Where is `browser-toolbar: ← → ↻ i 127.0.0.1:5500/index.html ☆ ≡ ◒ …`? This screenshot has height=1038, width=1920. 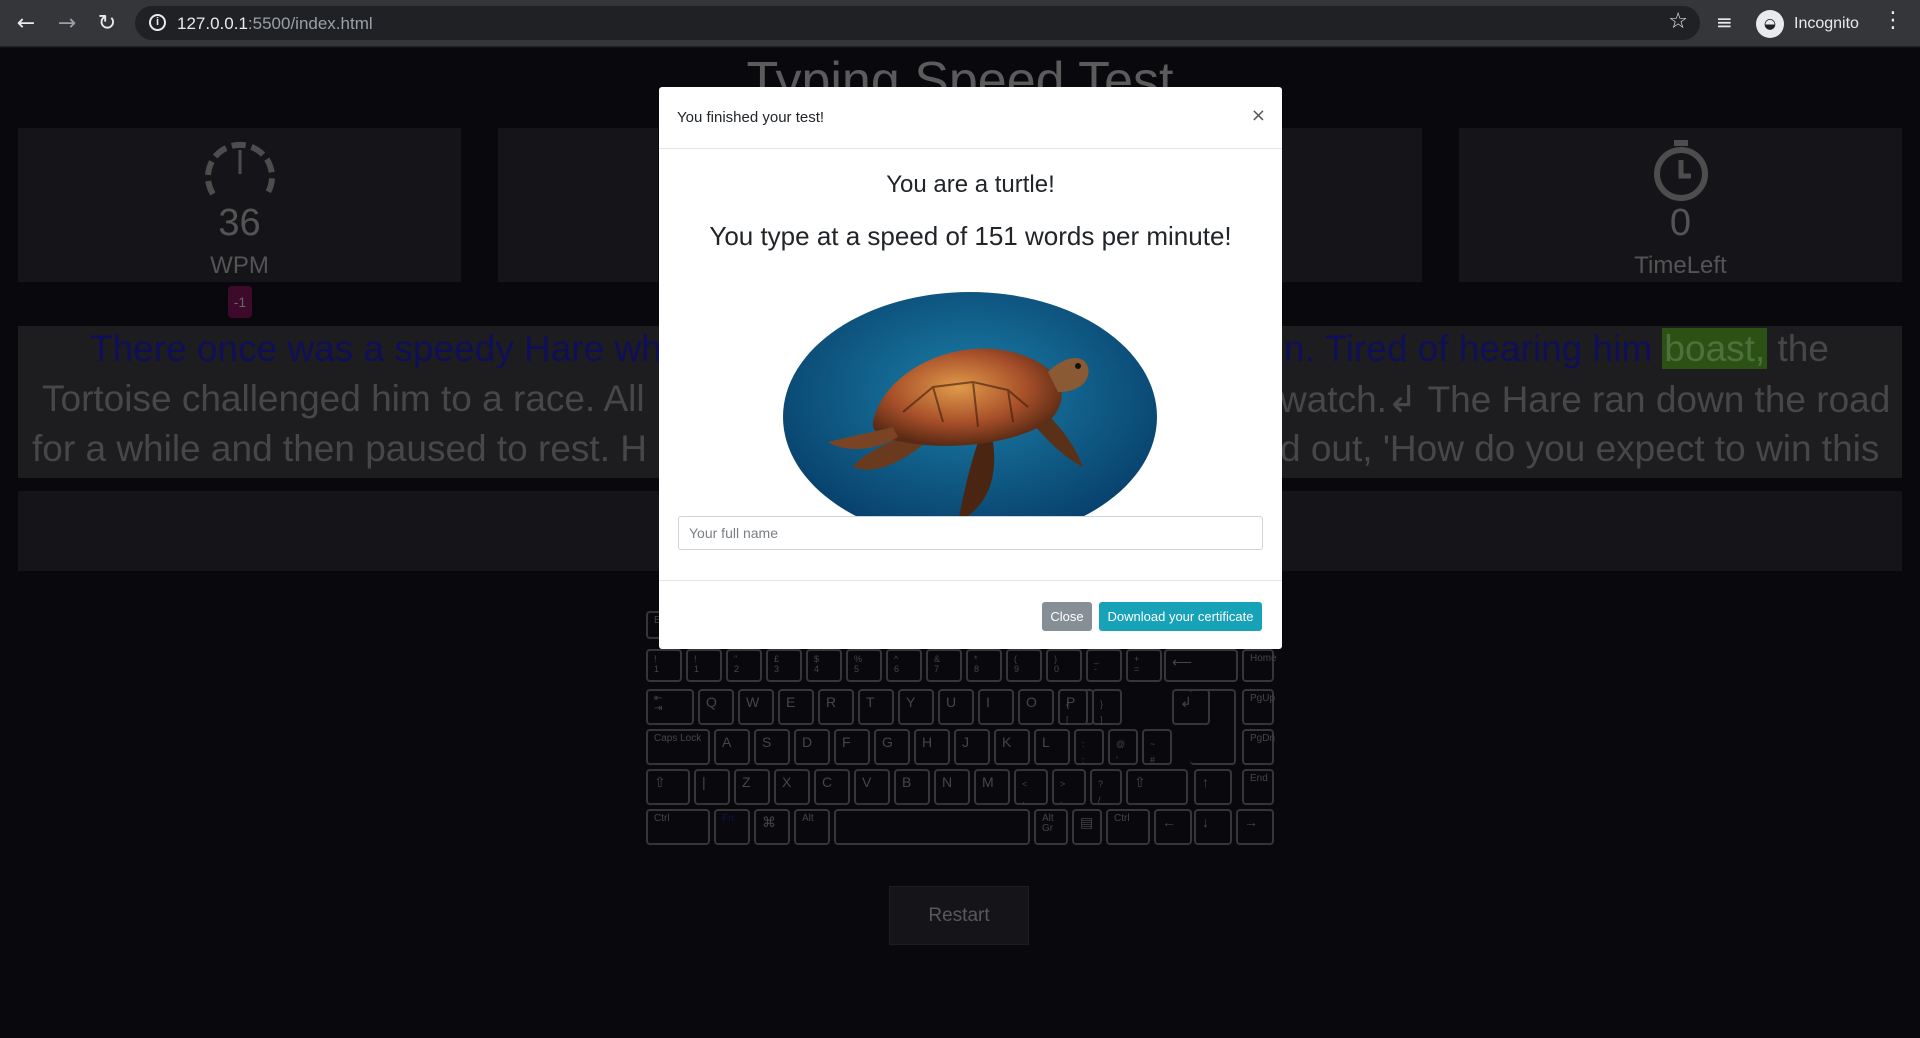 browser-toolbar: ← → ↻ i 127.0.0.1:5500/index.html ☆ ≡ ◒ … is located at coordinates (960, 23).